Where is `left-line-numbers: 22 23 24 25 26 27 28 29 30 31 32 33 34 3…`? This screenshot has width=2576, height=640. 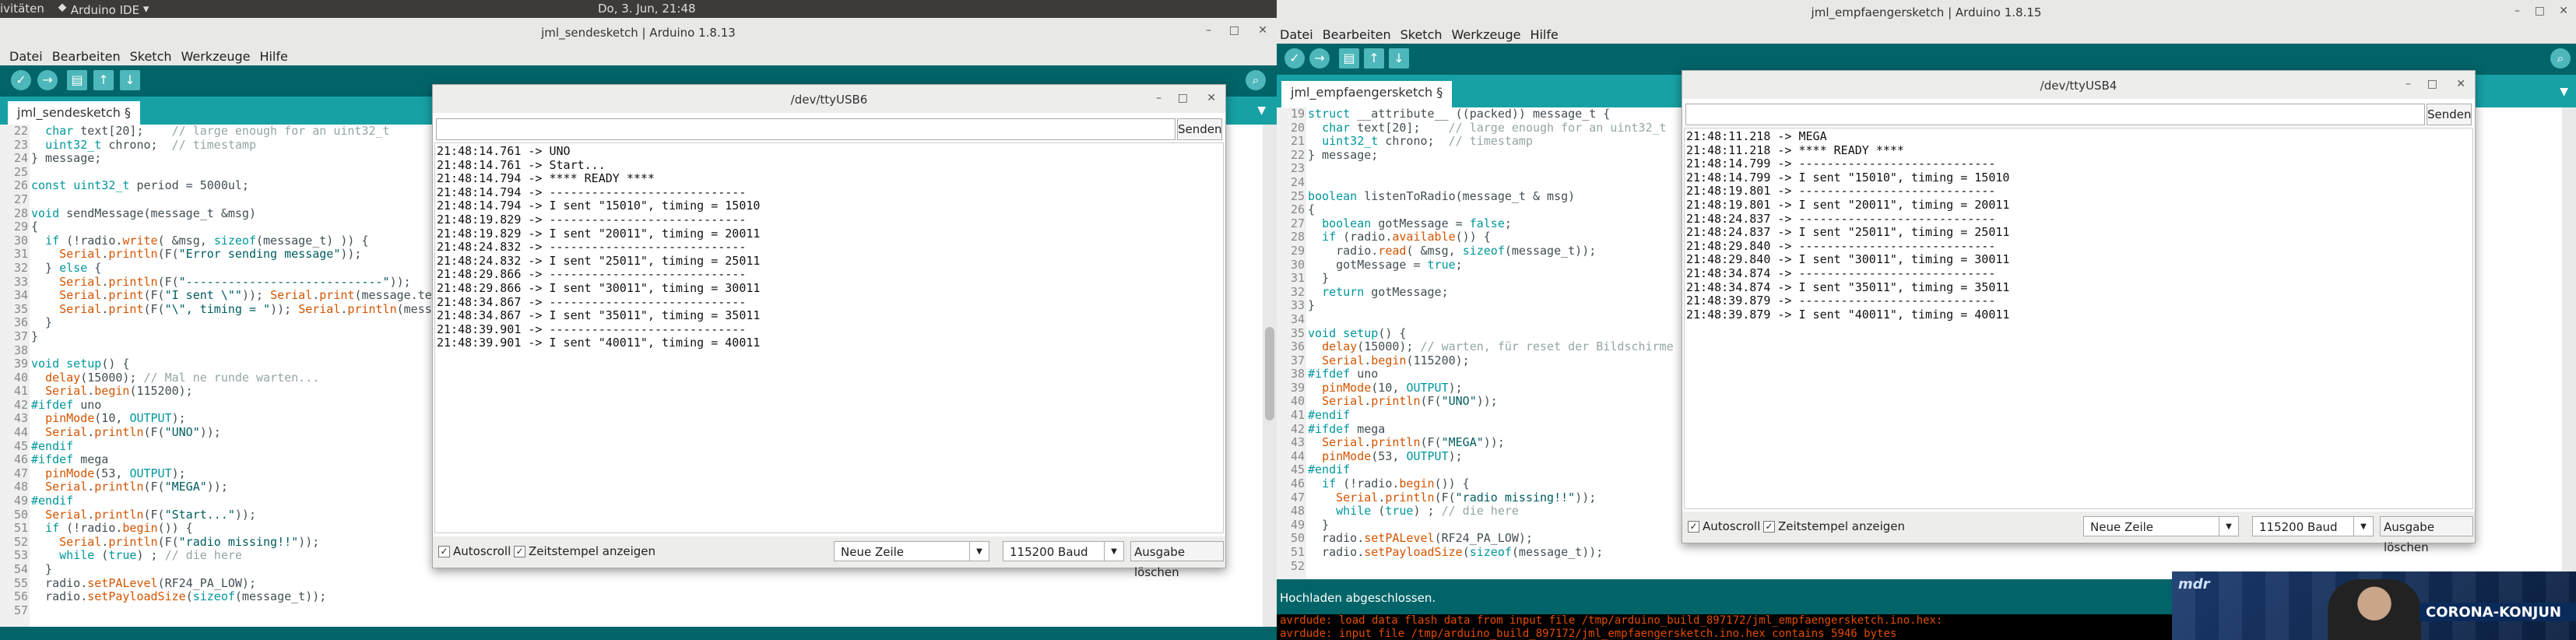 left-line-numbers: 22 23 24 25 26 27 28 29 30 31 32 33 34 3… is located at coordinates (21, 371).